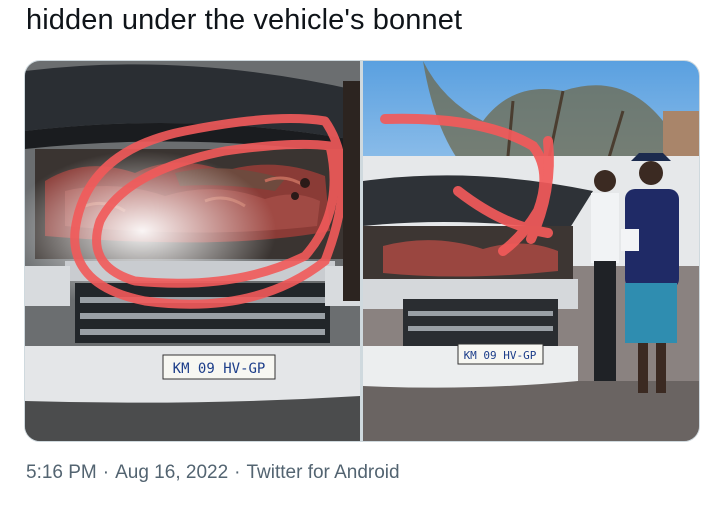 Image resolution: width=720 pixels, height=513 pixels. What do you see at coordinates (322, 472) in the screenshot?
I see `tweet-source-link: Twitter for Android` at bounding box center [322, 472].